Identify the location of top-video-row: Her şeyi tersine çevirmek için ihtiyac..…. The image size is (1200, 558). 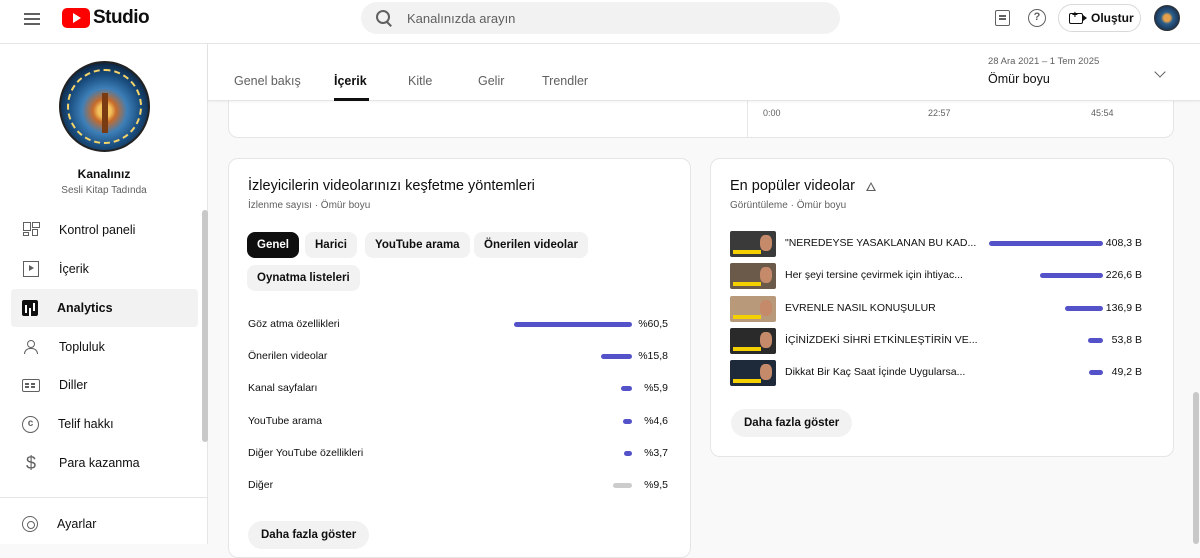
(939, 276).